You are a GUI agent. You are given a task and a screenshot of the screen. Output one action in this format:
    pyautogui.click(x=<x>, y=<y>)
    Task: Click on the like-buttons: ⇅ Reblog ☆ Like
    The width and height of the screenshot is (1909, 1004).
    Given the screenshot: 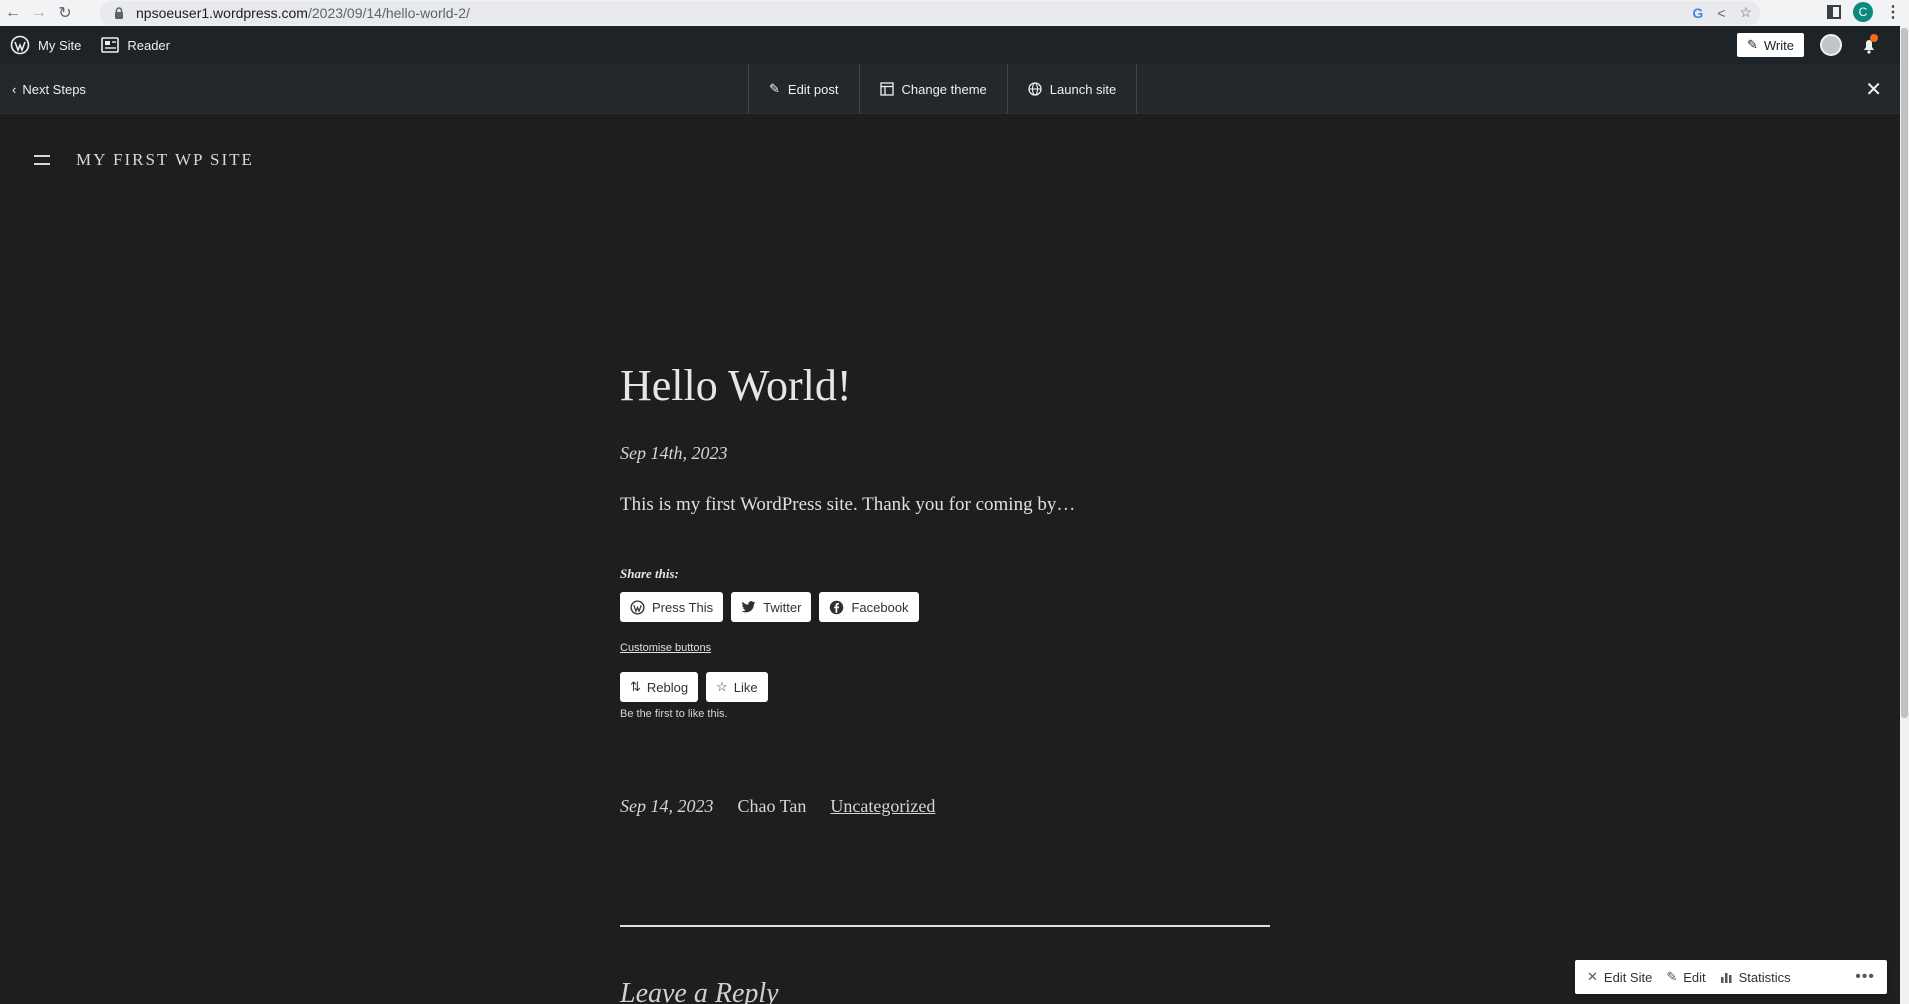 What is the action you would take?
    pyautogui.click(x=945, y=687)
    